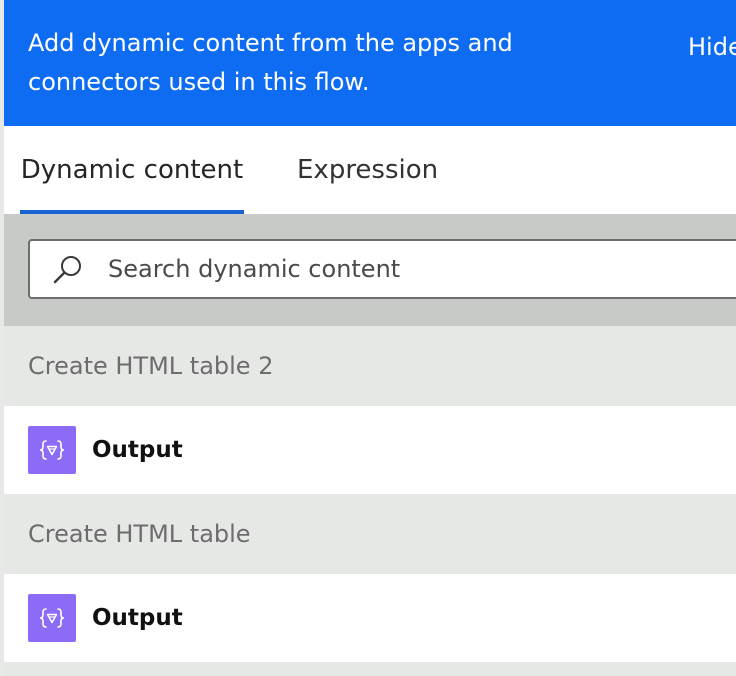  Describe the element at coordinates (67, 270) in the screenshot. I see `search-icon` at that location.